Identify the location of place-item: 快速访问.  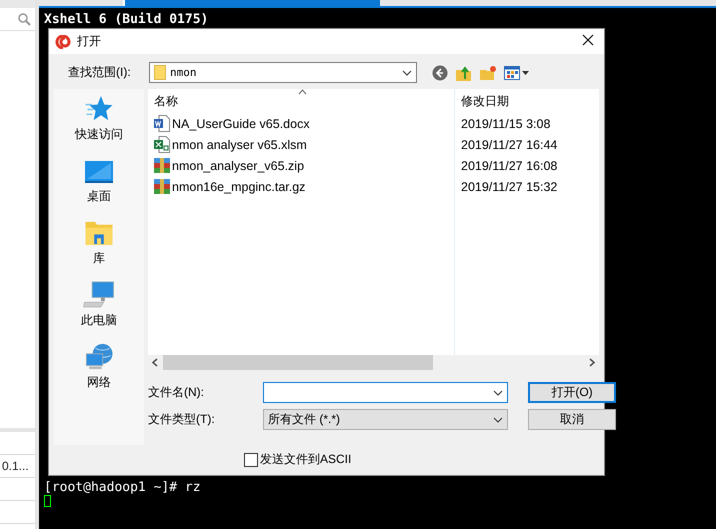
(99, 119).